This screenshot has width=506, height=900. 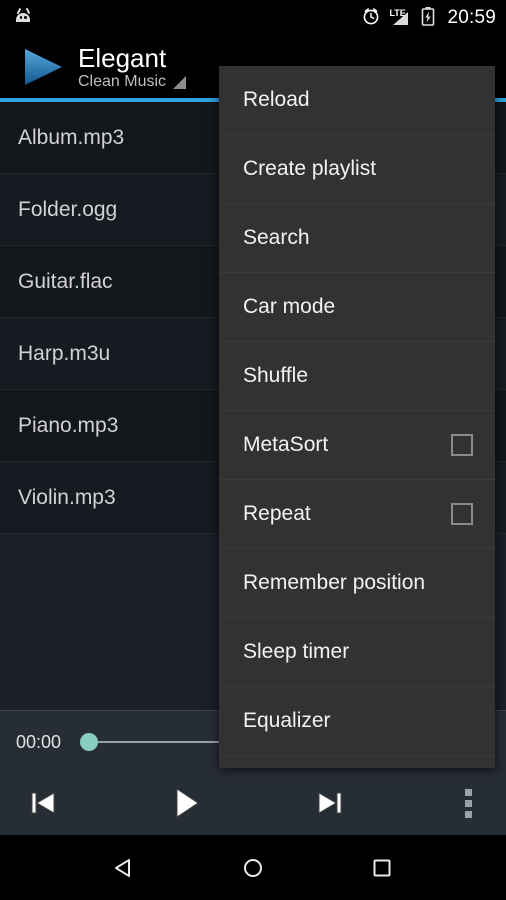 I want to click on alarm-clock-icon, so click(x=371, y=18).